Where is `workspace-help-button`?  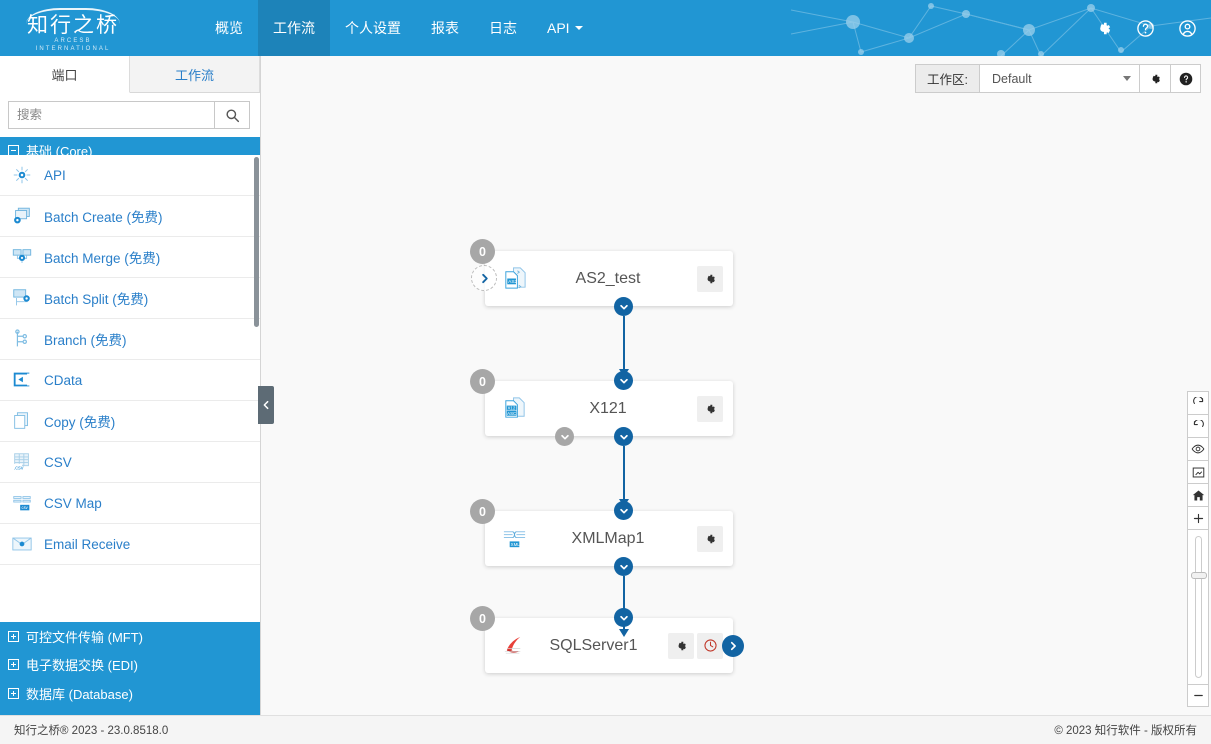
workspace-help-button is located at coordinates (1185, 78).